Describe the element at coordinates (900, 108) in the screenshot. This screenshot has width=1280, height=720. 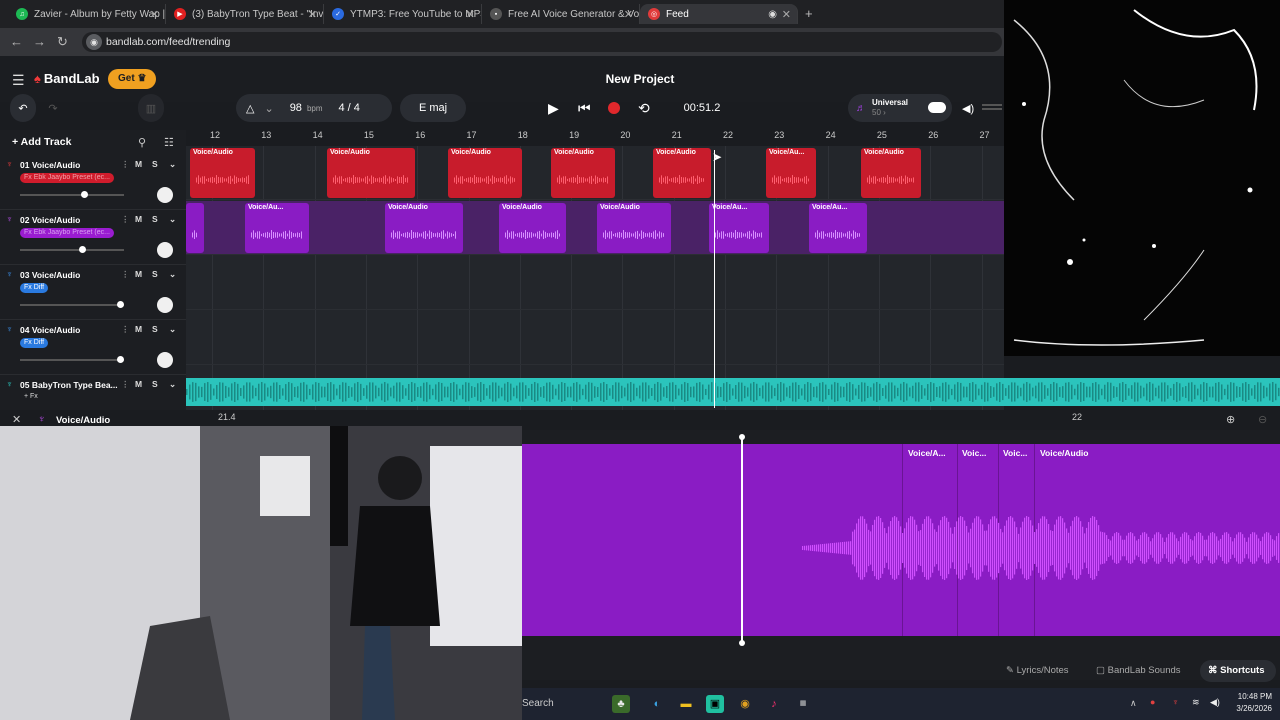
I see `instrument-selector: ♬ Universal 50 ›` at that location.